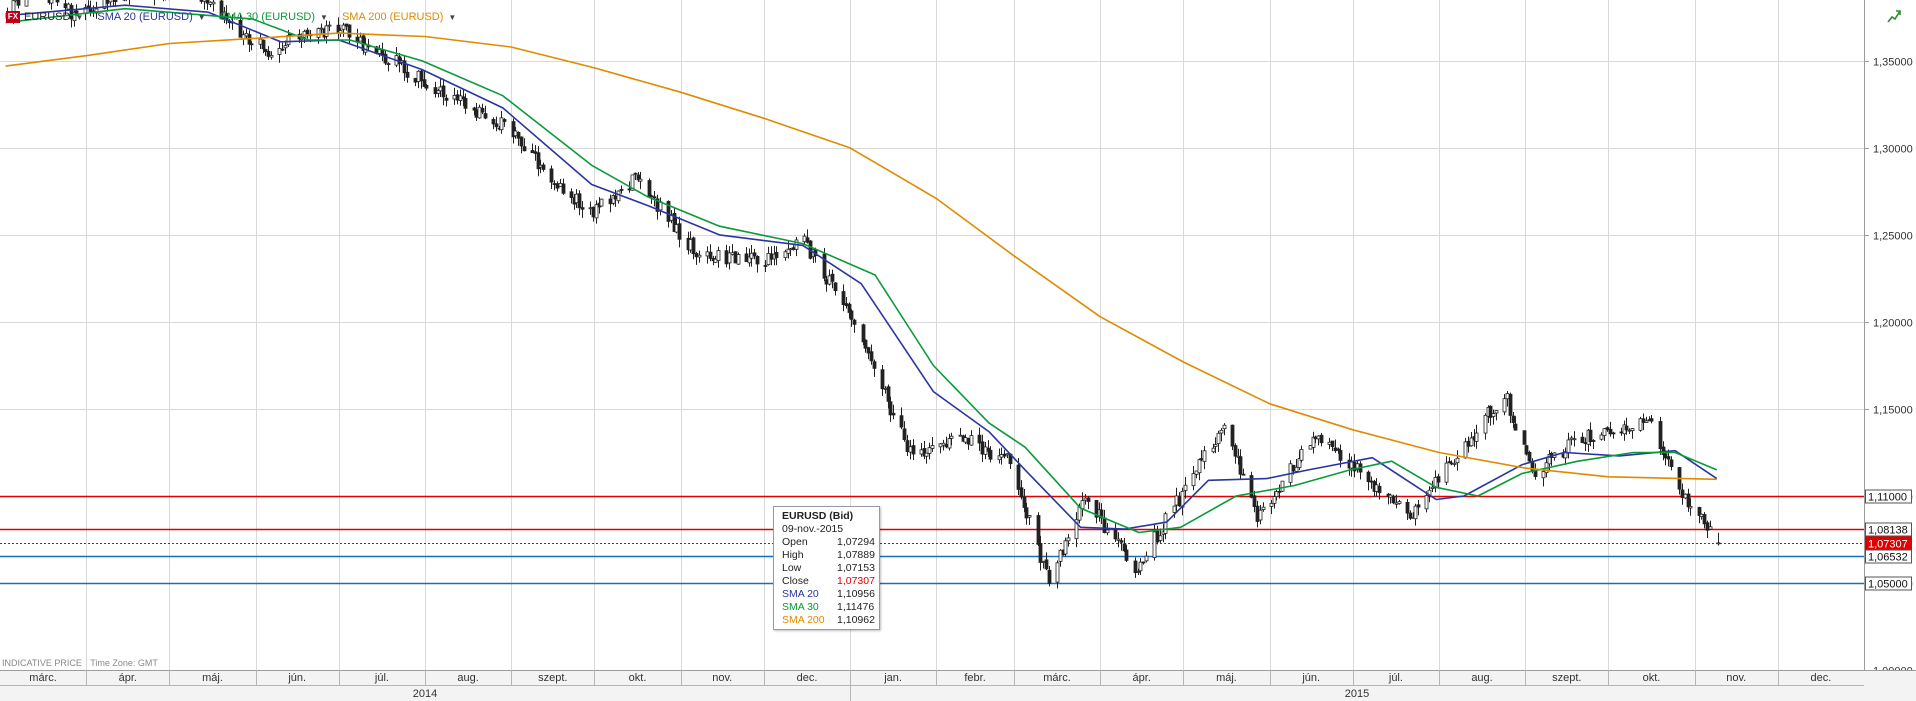 Image resolution: width=1916 pixels, height=701 pixels. I want to click on tooltip-date: 09-nov.-2015, so click(813, 529).